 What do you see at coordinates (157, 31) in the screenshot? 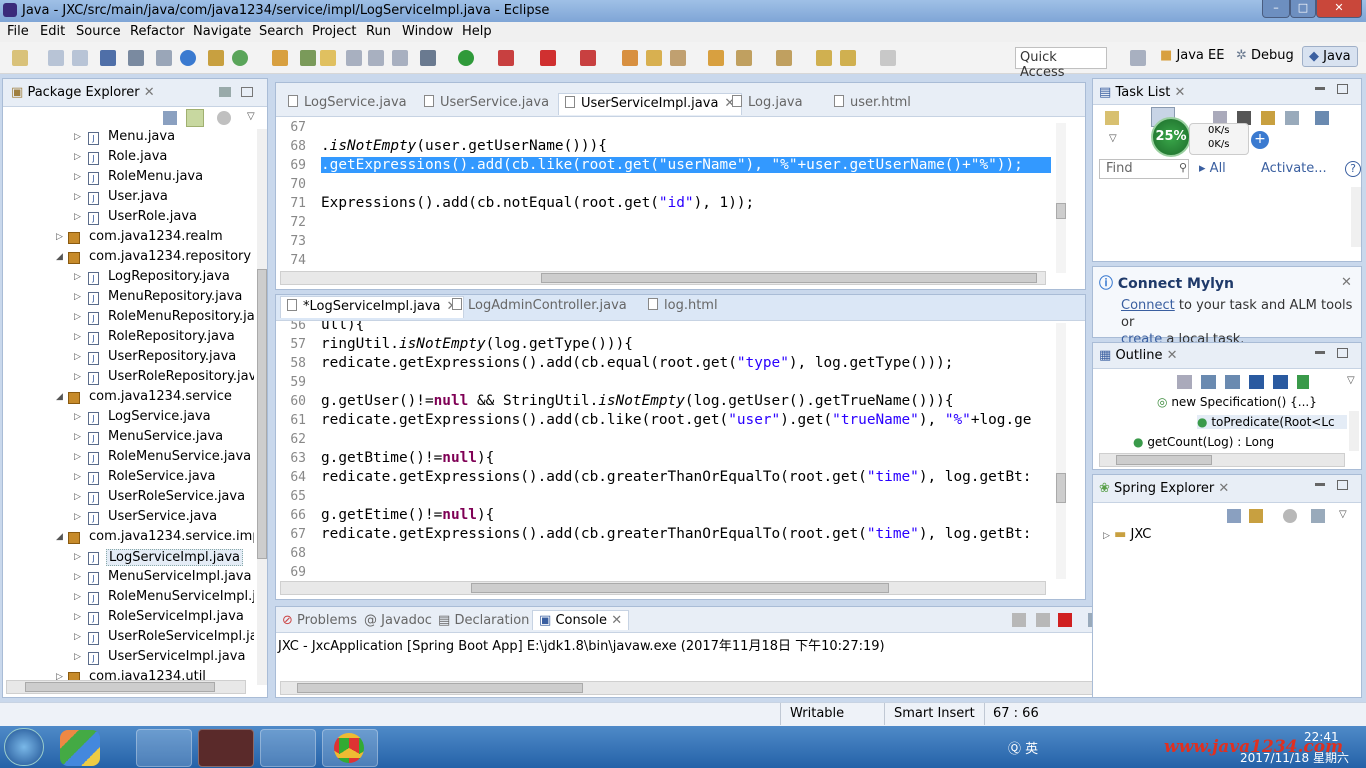
I see `menu-refactor: Refactor` at bounding box center [157, 31].